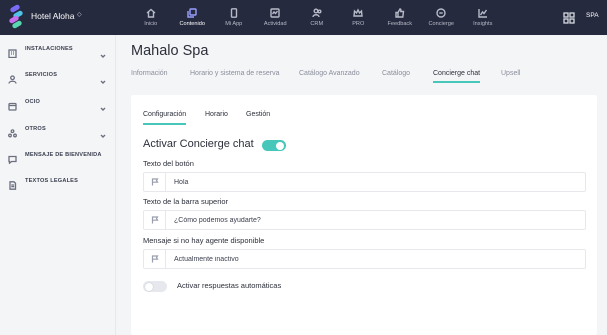  What do you see at coordinates (275, 13) in the screenshot?
I see `activity-icon` at bounding box center [275, 13].